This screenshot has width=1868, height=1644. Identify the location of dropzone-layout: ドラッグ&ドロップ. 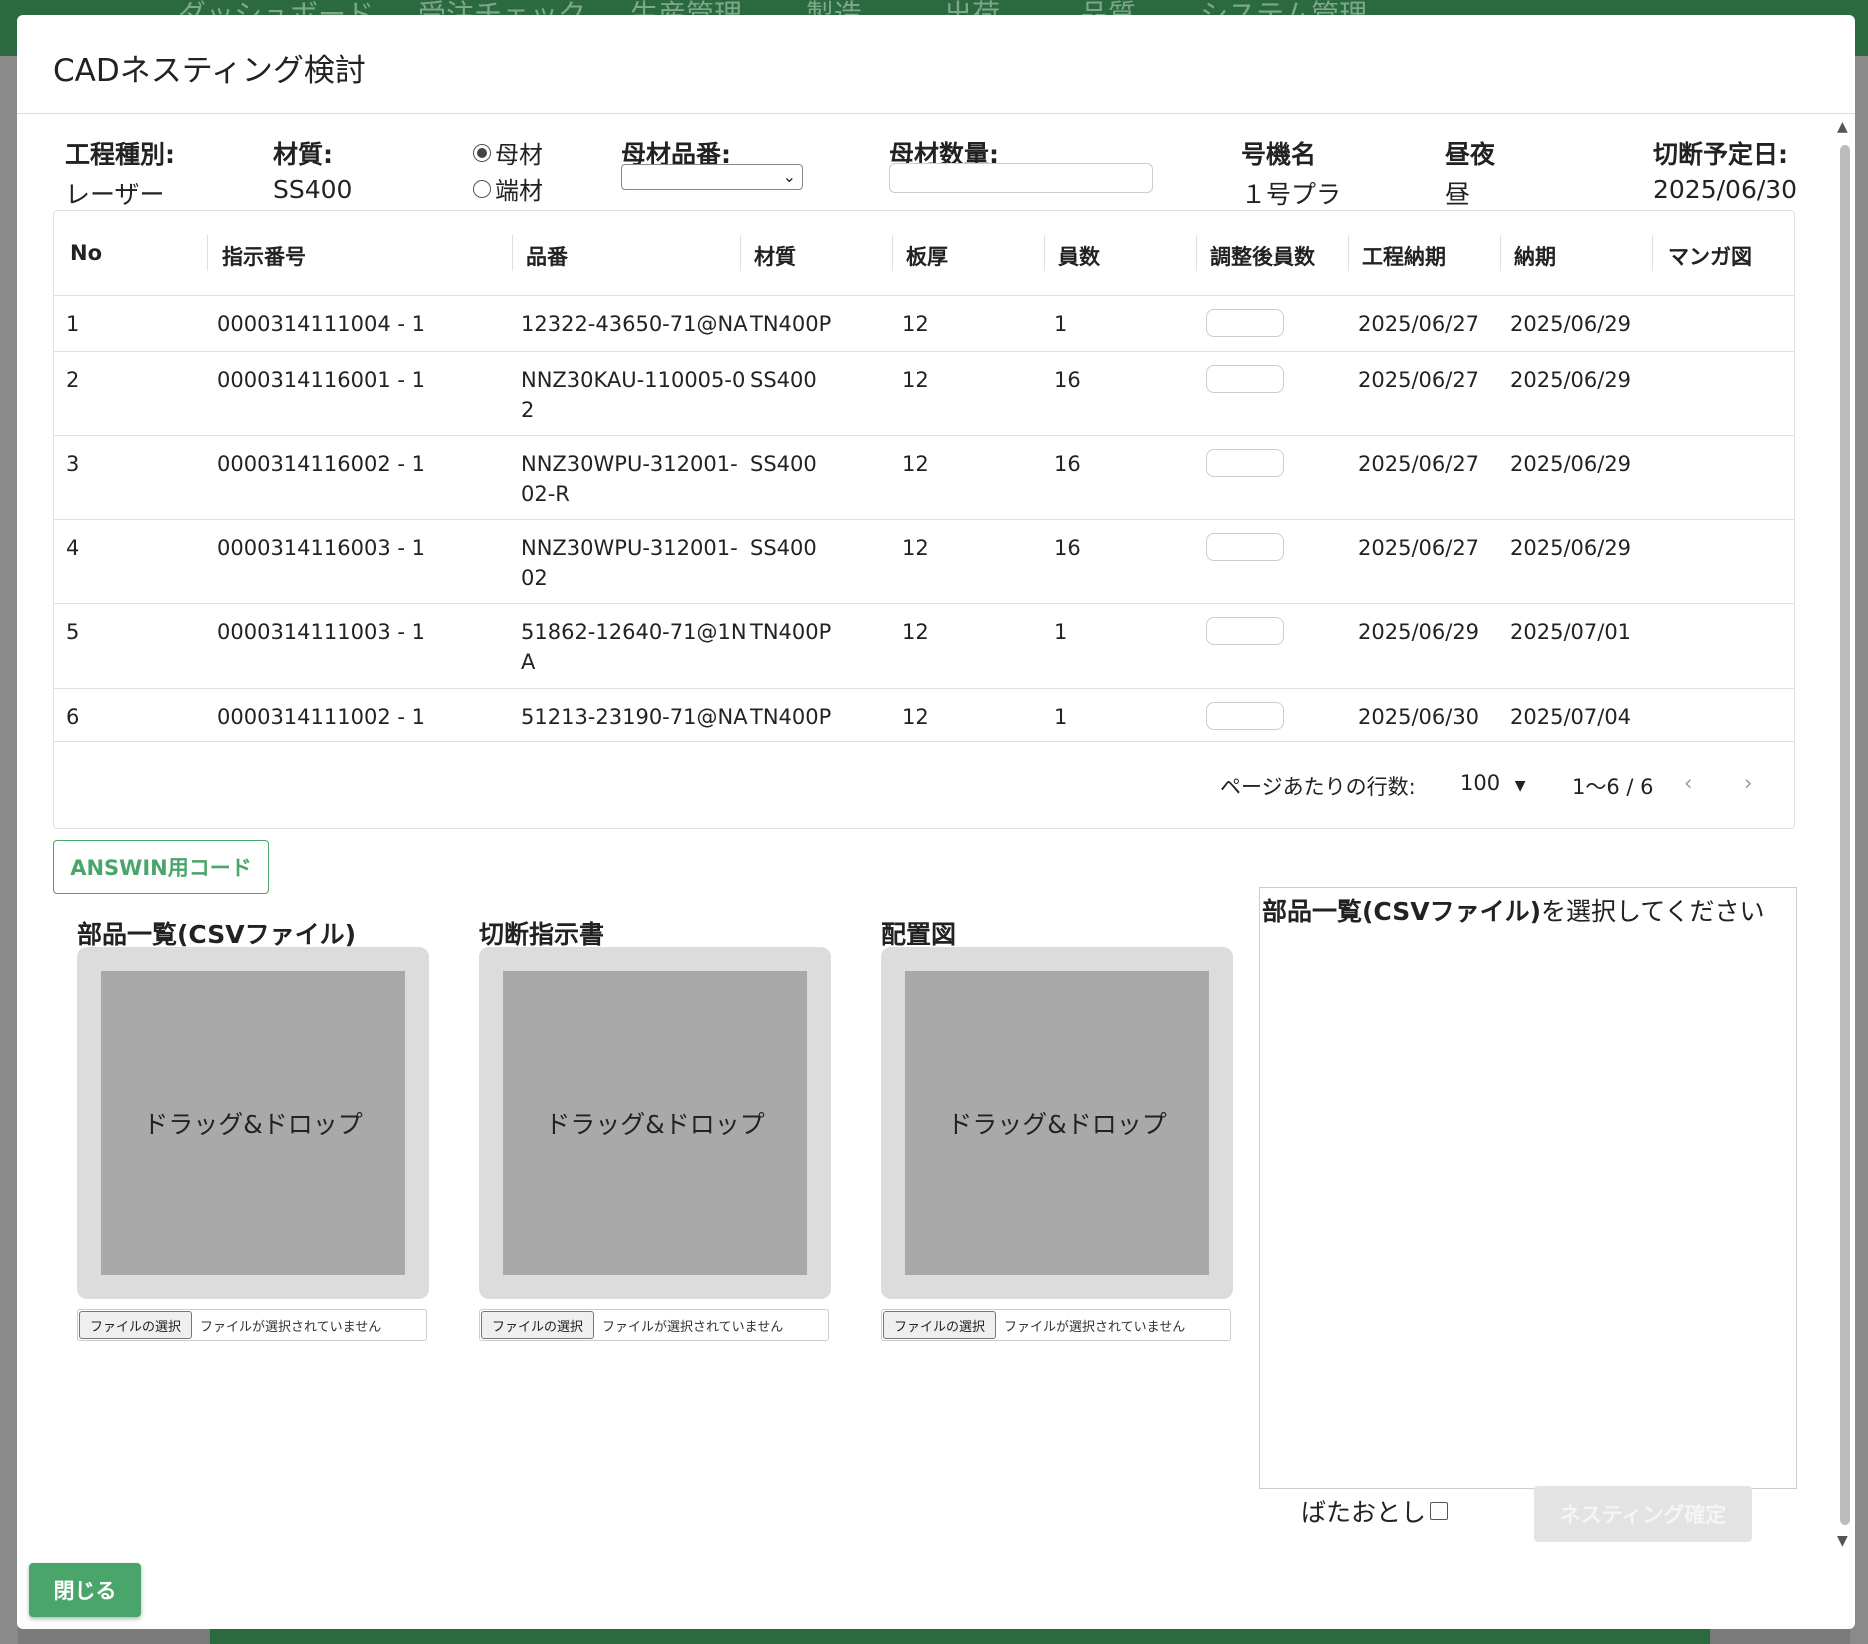
(1057, 1123).